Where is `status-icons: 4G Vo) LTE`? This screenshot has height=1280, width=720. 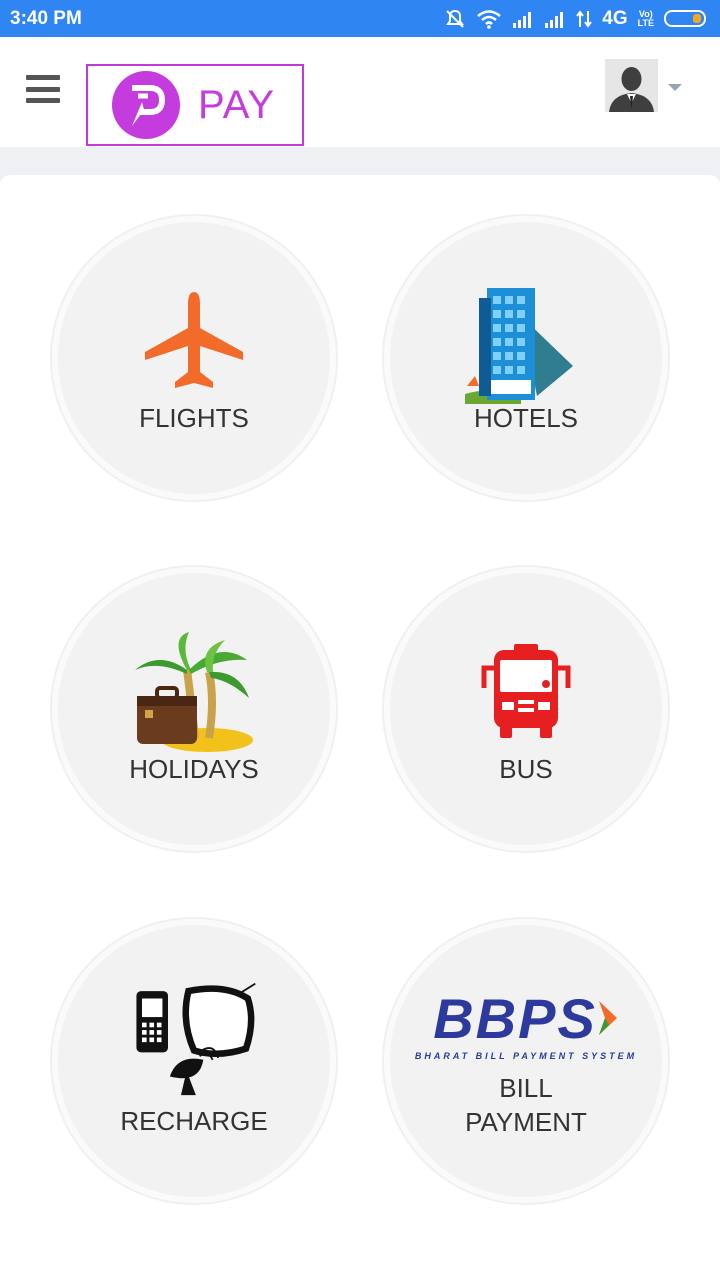
status-icons: 4G Vo) LTE is located at coordinates (575, 19).